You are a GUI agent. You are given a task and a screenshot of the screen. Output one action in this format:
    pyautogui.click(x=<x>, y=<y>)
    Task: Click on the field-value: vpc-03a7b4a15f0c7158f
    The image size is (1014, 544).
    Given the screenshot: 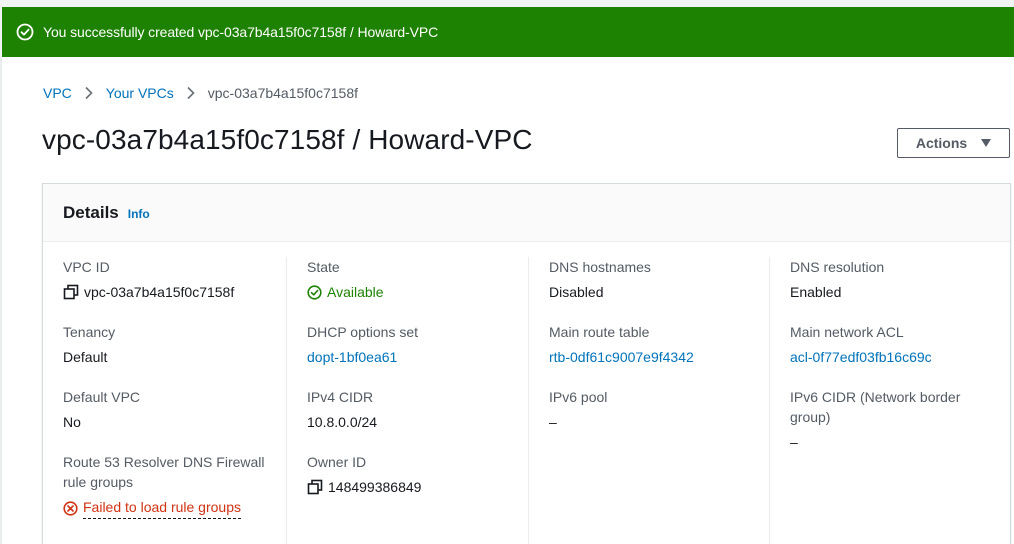 What is the action you would take?
    pyautogui.click(x=159, y=292)
    